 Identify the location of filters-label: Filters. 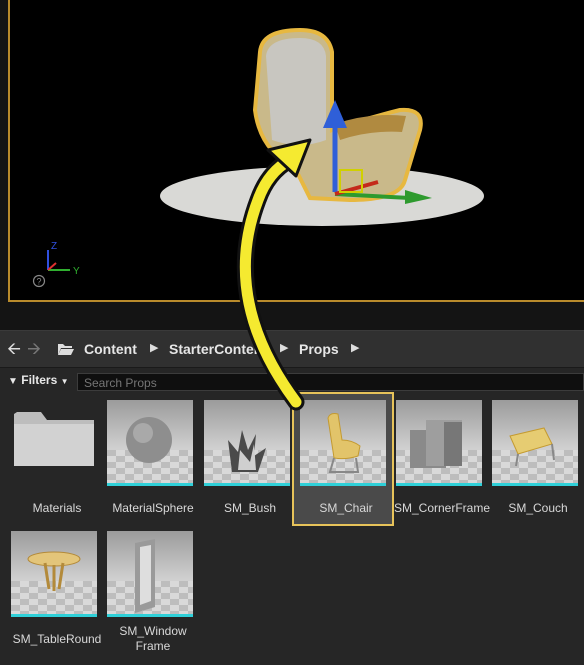
(39, 380).